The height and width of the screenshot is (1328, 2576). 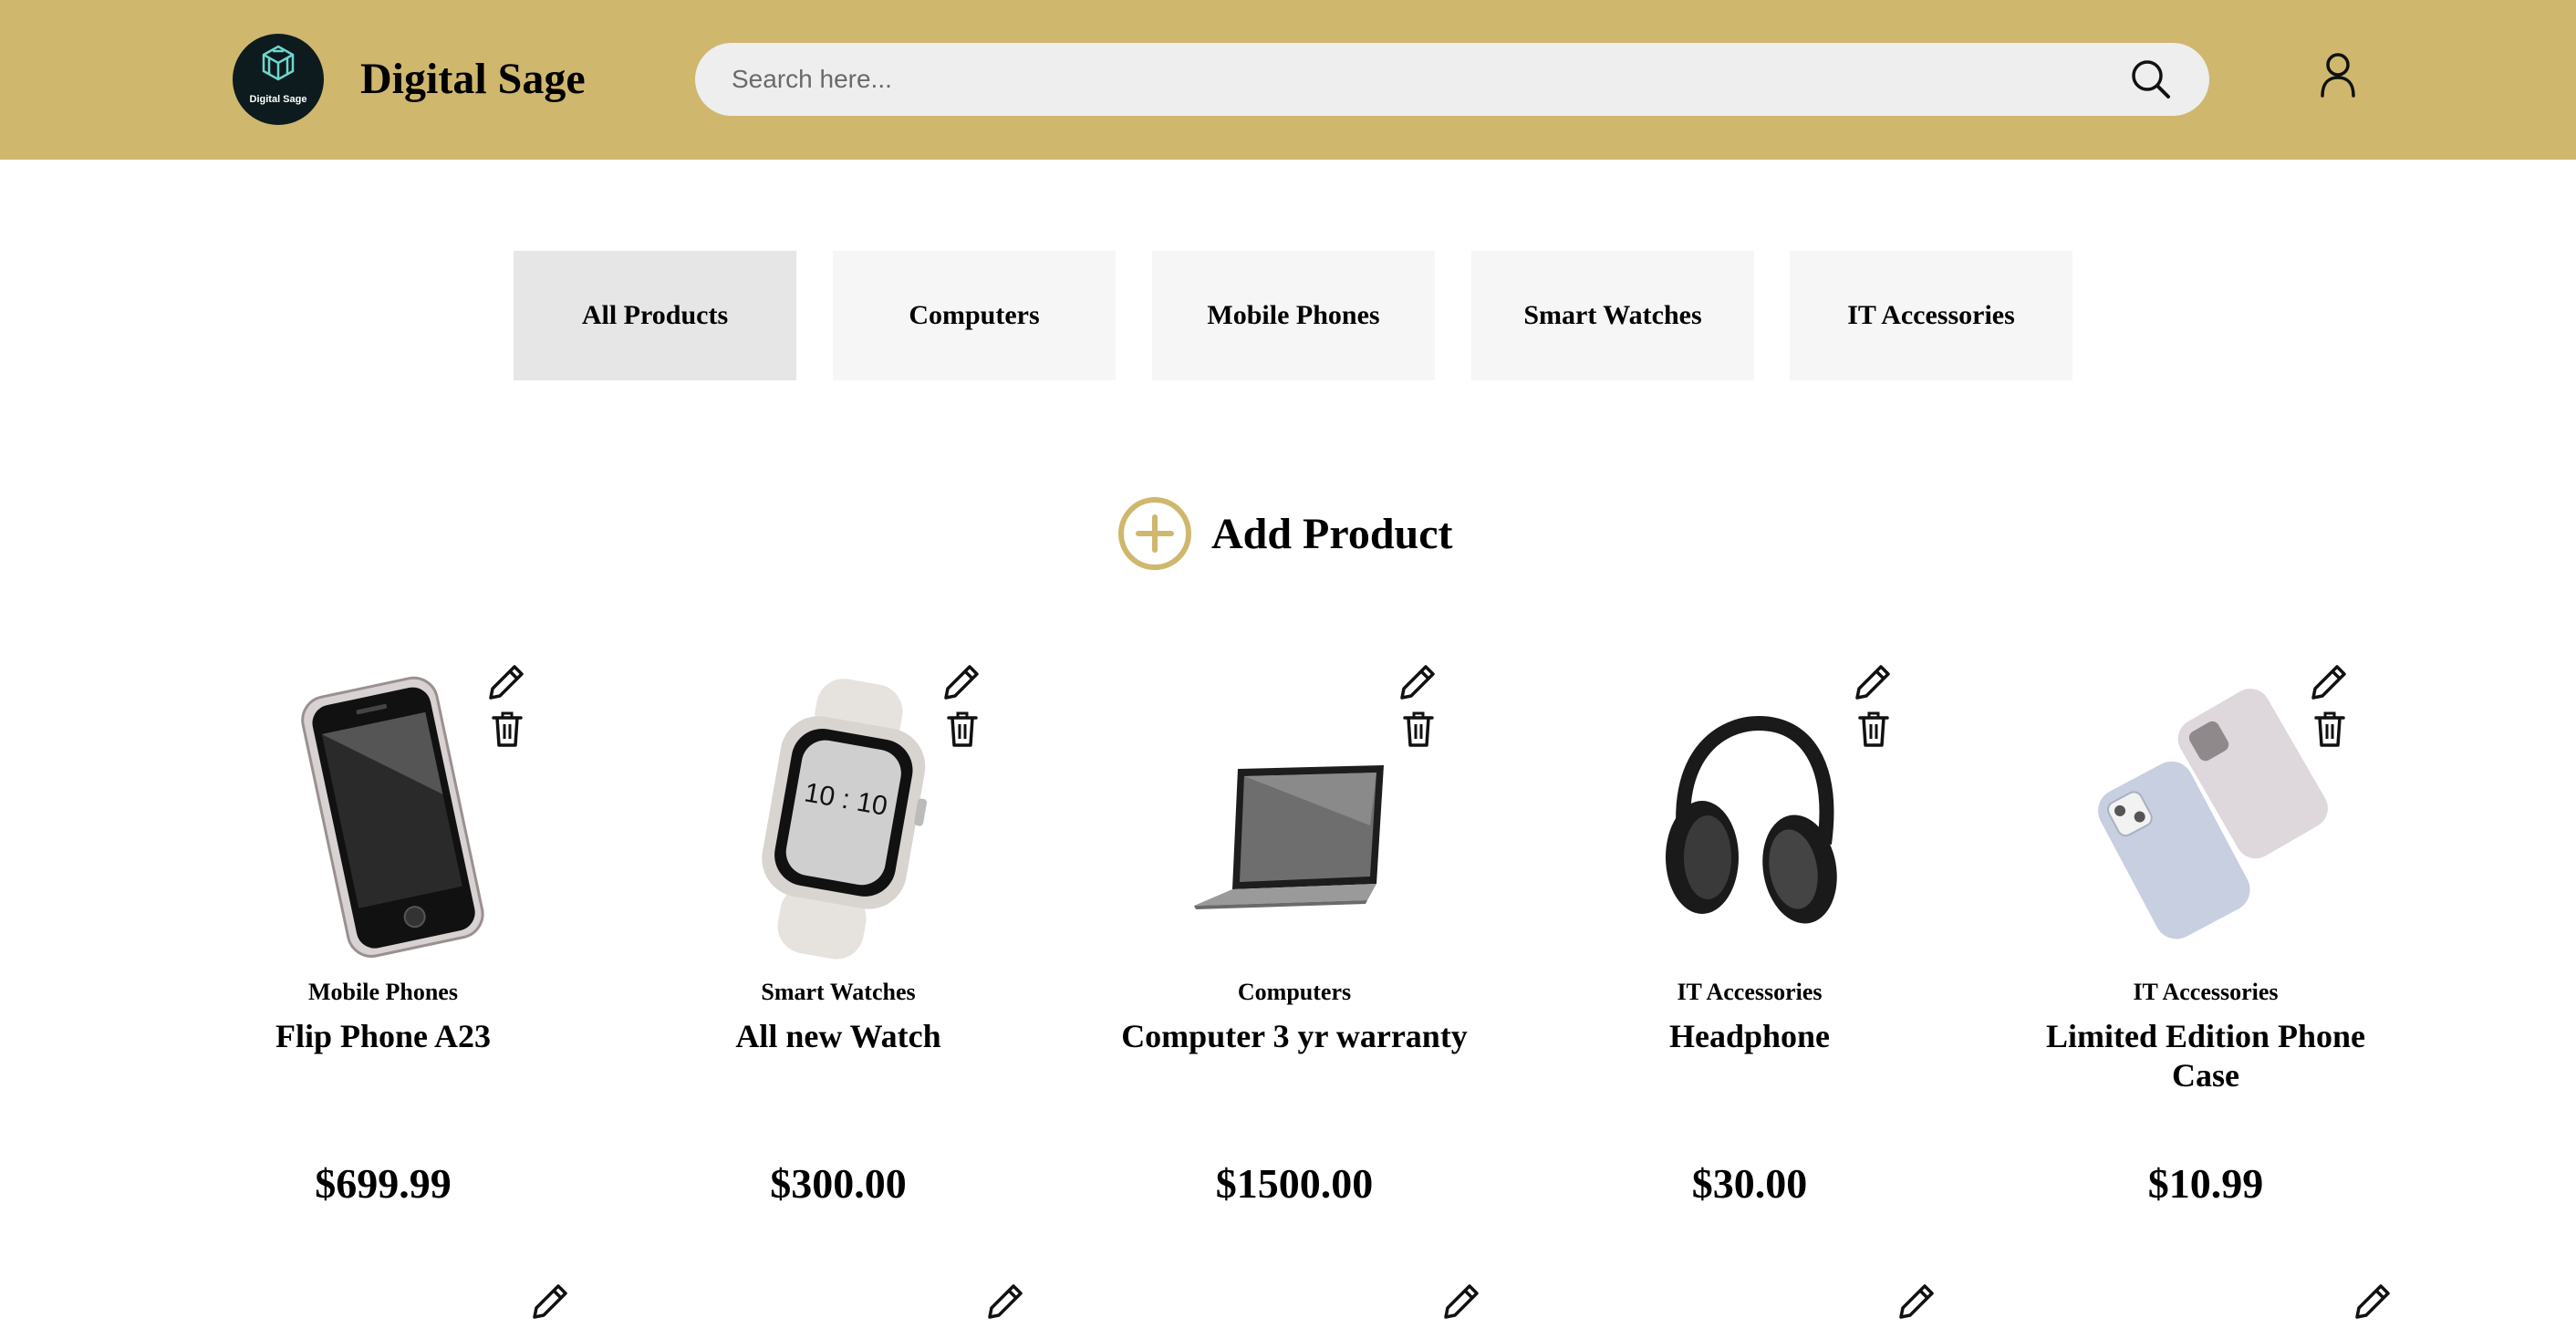 I want to click on top-header: Digital Sage Digital Sage, so click(x=1288, y=80).